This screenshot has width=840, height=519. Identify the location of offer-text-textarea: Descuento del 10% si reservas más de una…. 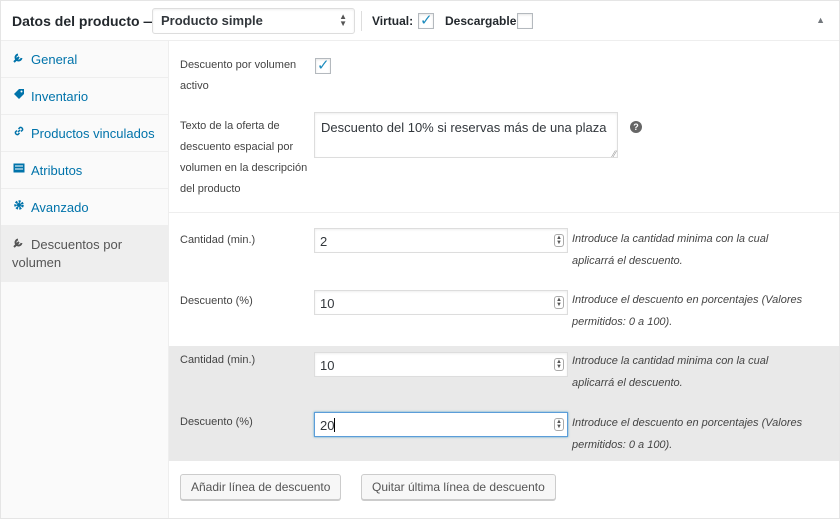
(466, 135).